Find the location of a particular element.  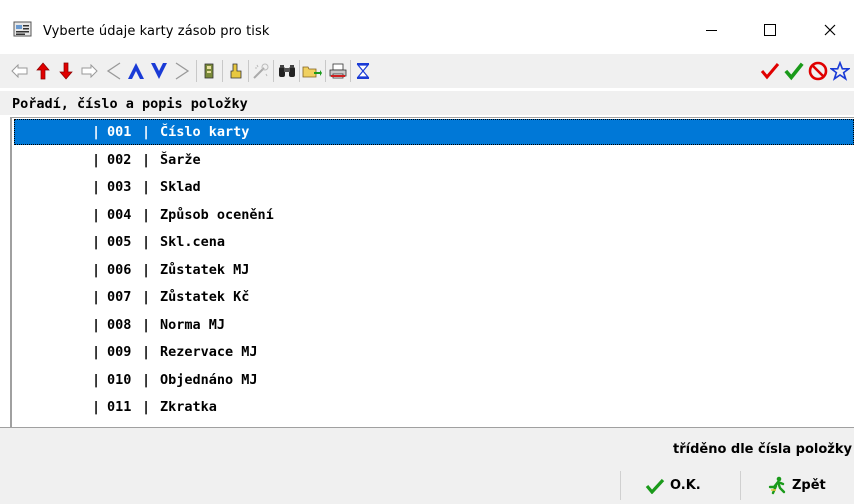

folder-arrow-icon is located at coordinates (312, 71).